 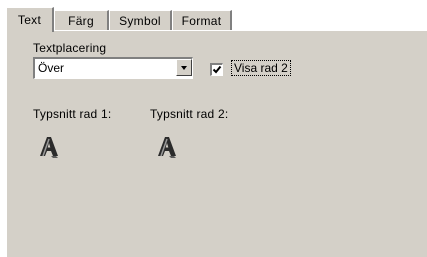 I want to click on tab-format-label: Format, so click(x=201, y=21).